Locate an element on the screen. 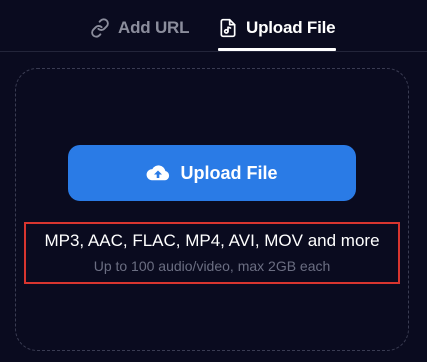  tab-add-url-label: Add URL is located at coordinates (154, 27).